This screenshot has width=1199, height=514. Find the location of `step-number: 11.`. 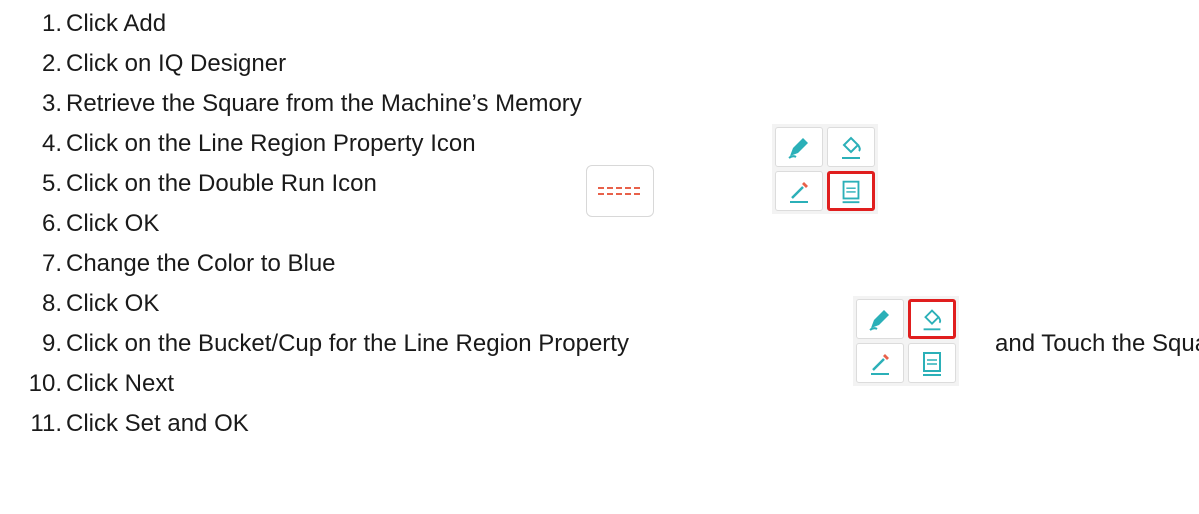

step-number: 11. is located at coordinates (46, 423).